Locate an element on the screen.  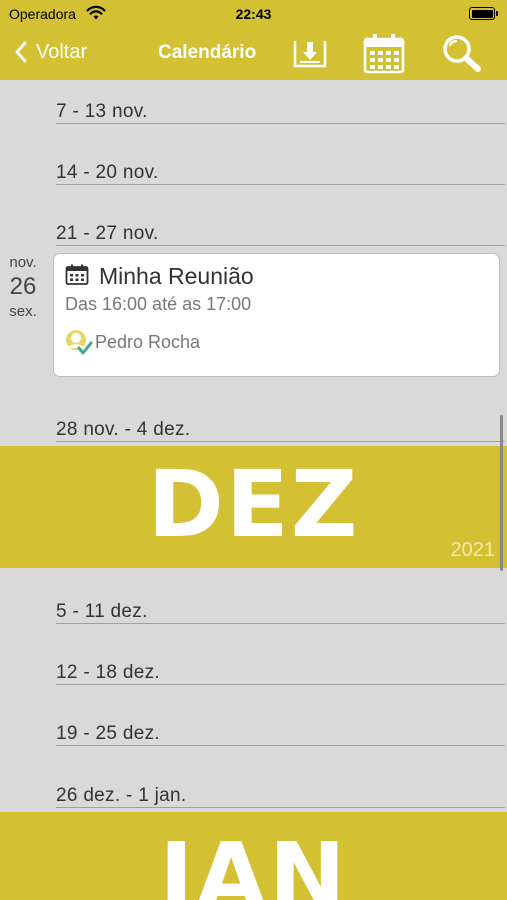
week-row: 14 - 20 nov. is located at coordinates (280, 163).